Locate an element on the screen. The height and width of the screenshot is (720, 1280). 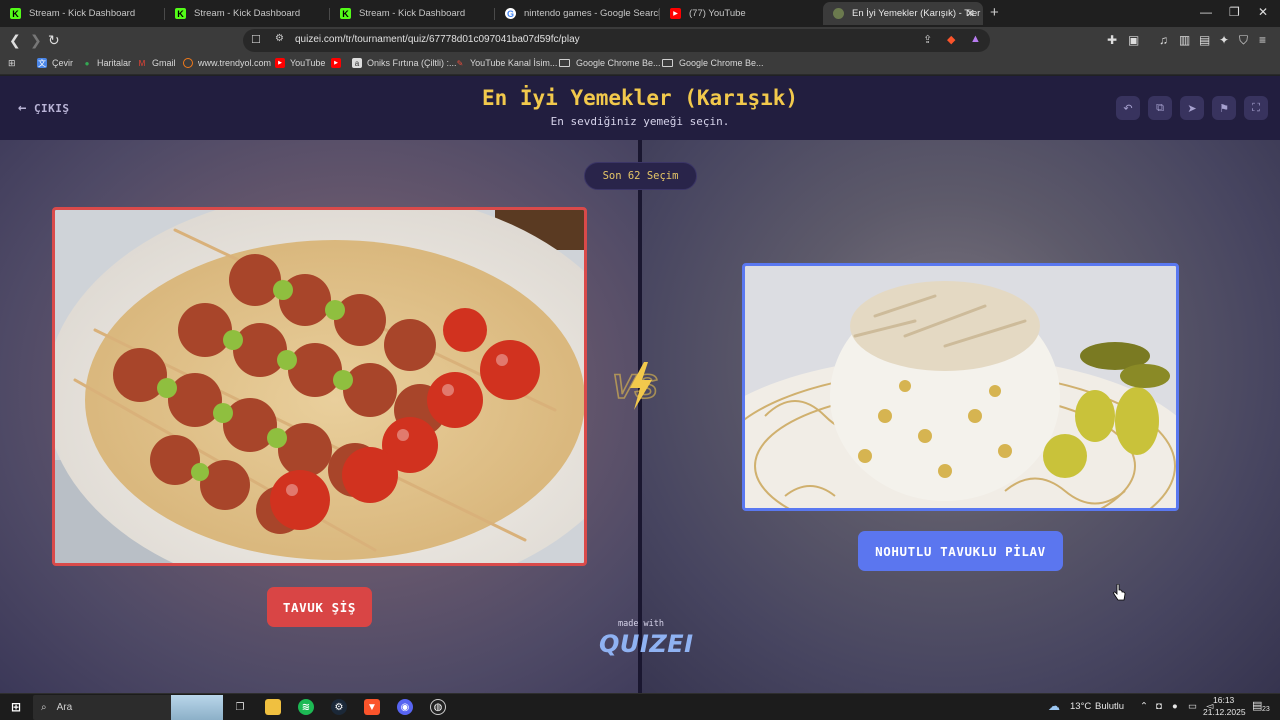
screenshot-icon: ▣ is located at coordinates (1133, 40).